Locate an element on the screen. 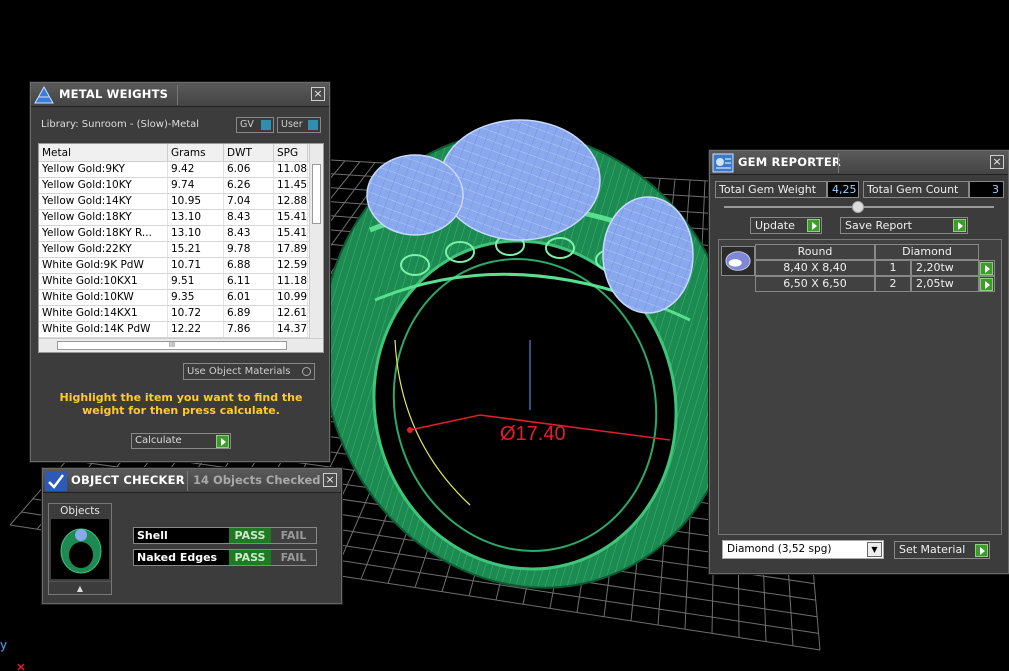  gv-toggle-label: GV is located at coordinates (247, 124).